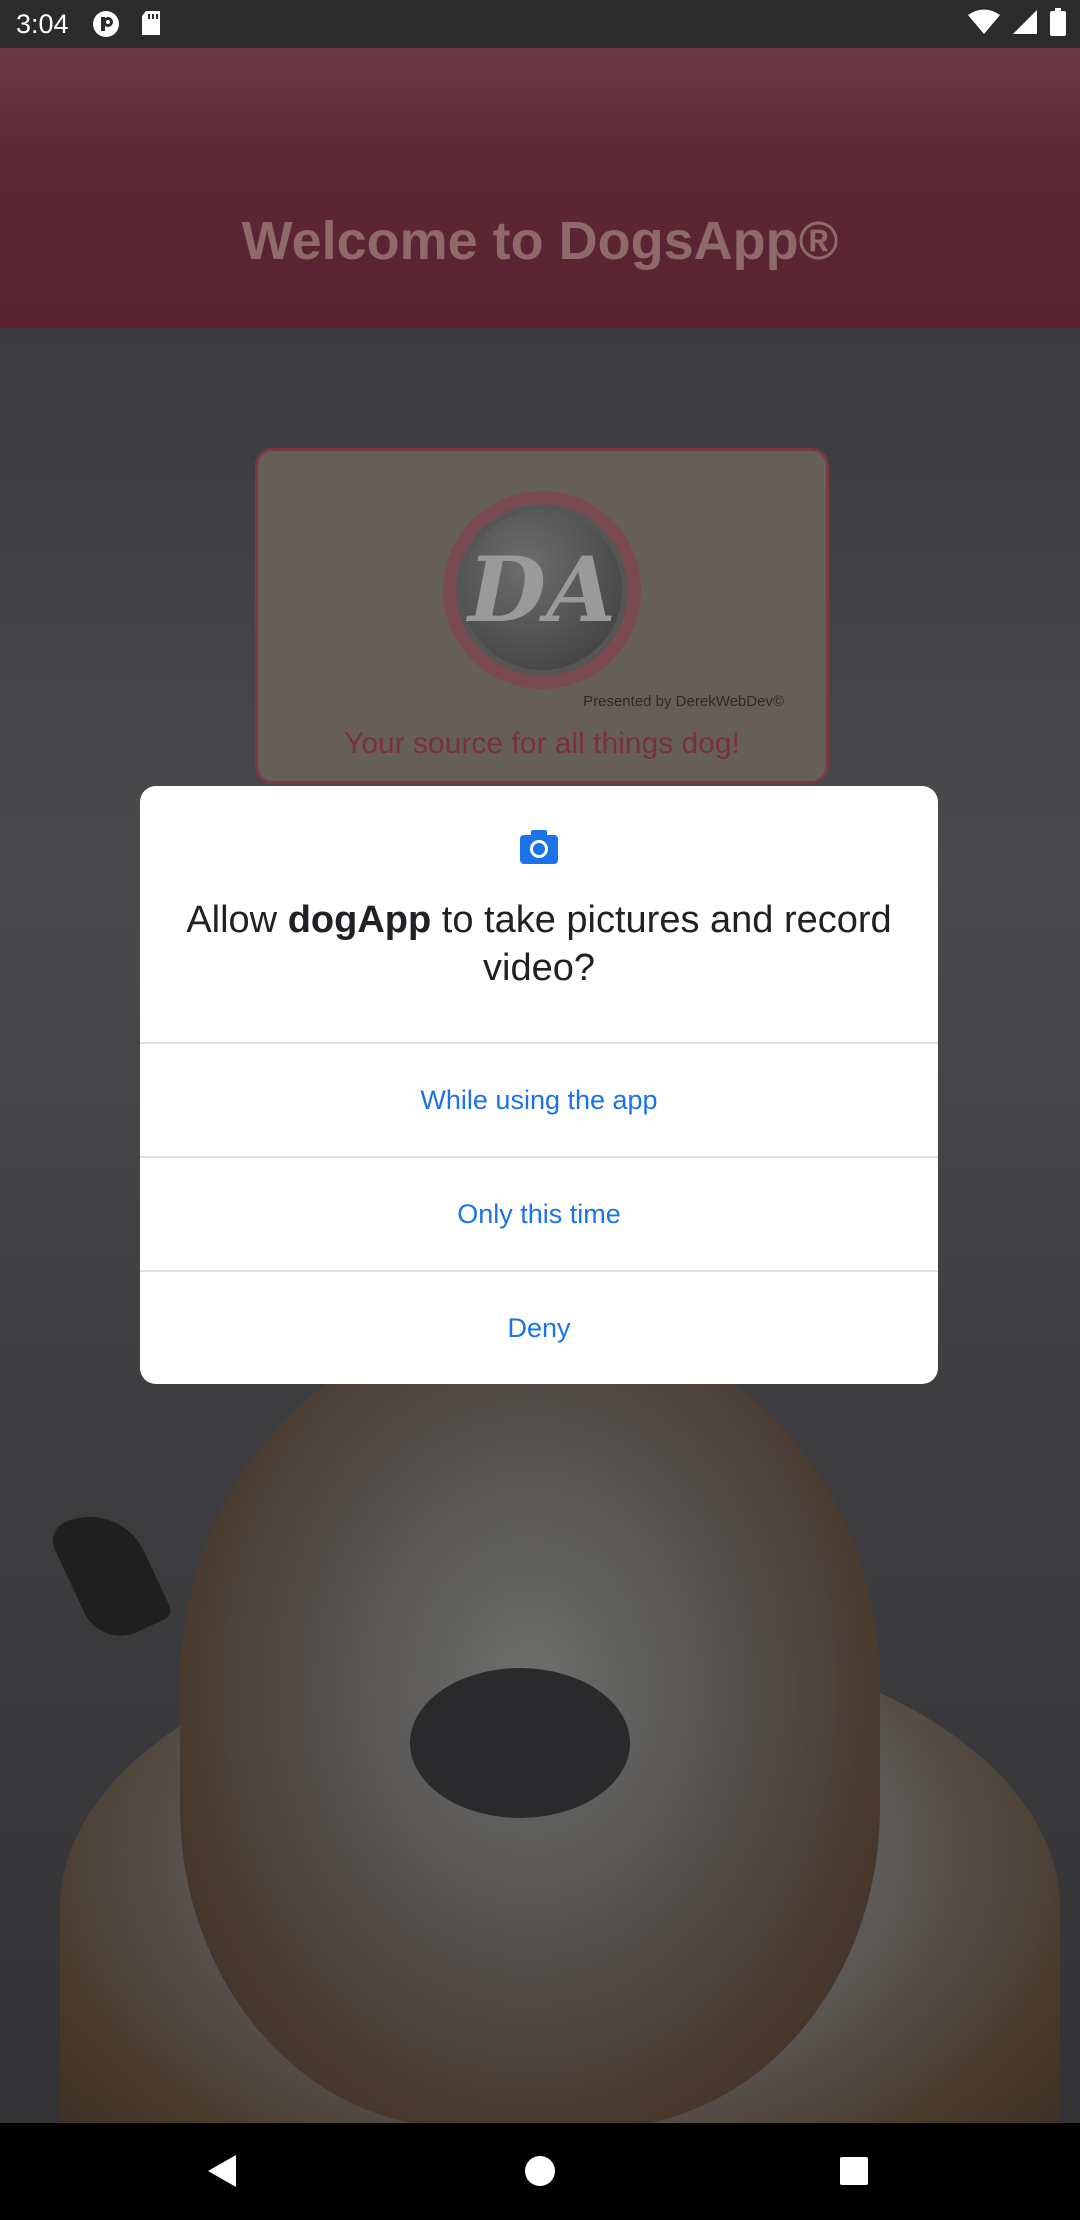 The height and width of the screenshot is (2220, 1080). What do you see at coordinates (42, 24) in the screenshot?
I see `status-time: 3:04` at bounding box center [42, 24].